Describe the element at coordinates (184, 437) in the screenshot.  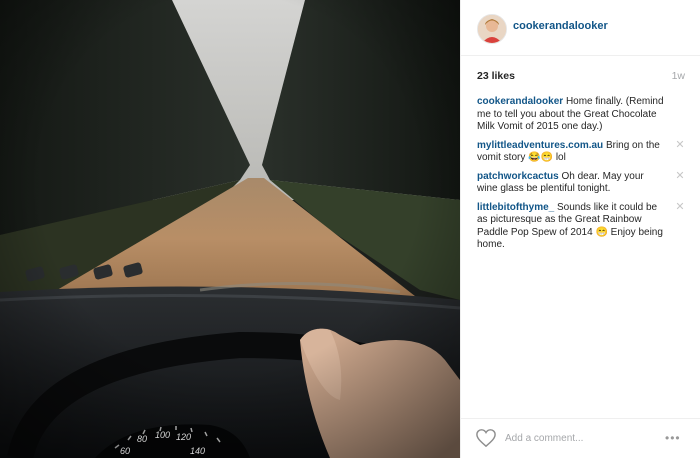
I see `speedometer-120-label: 120` at that location.